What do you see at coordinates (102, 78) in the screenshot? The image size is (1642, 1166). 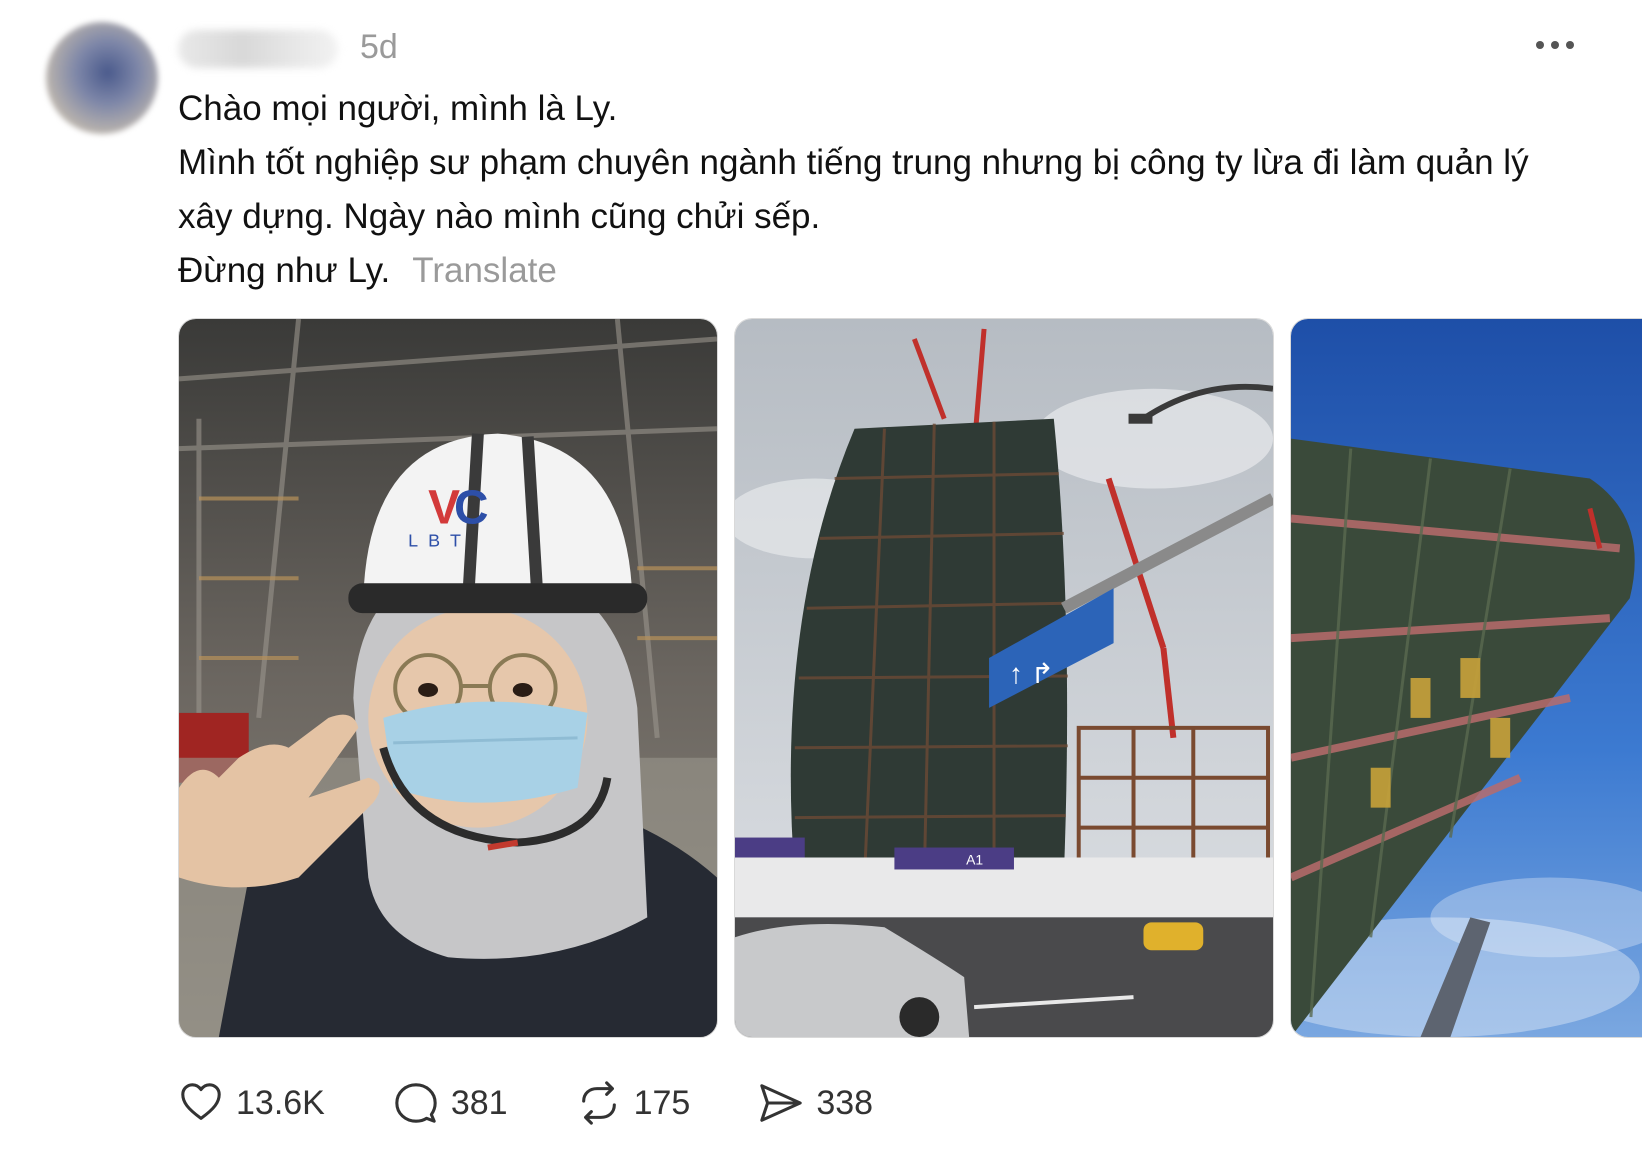 I see `avatar` at bounding box center [102, 78].